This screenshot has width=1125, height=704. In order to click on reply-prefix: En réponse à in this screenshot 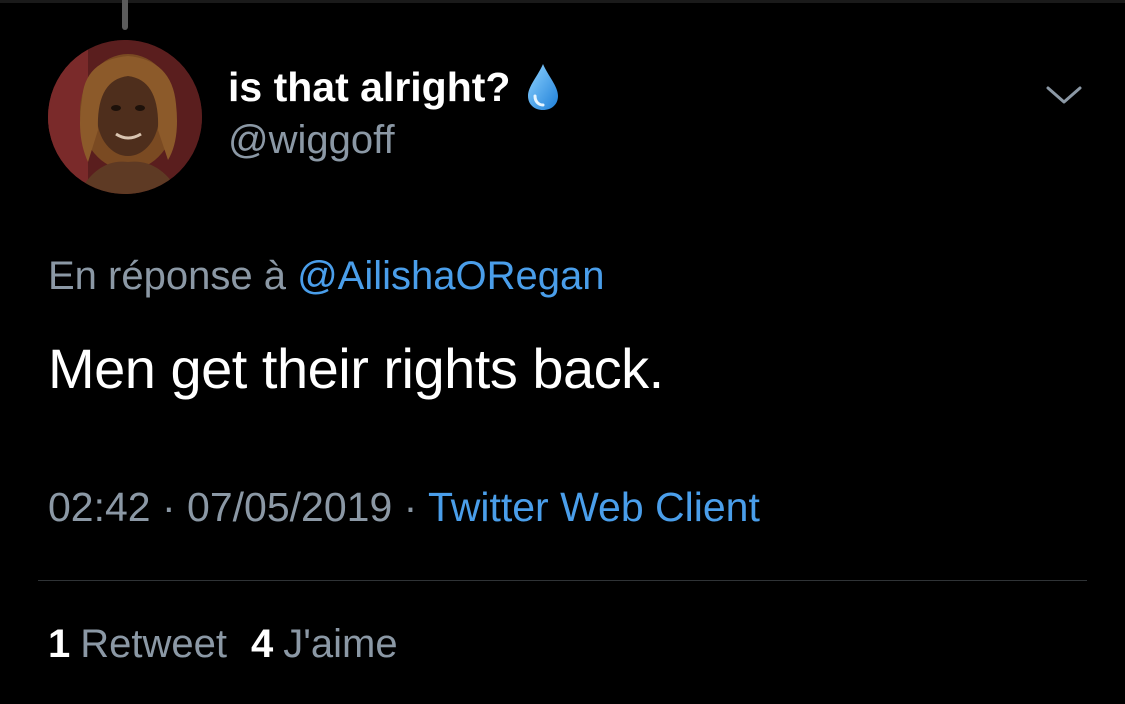, I will do `click(167, 276)`.